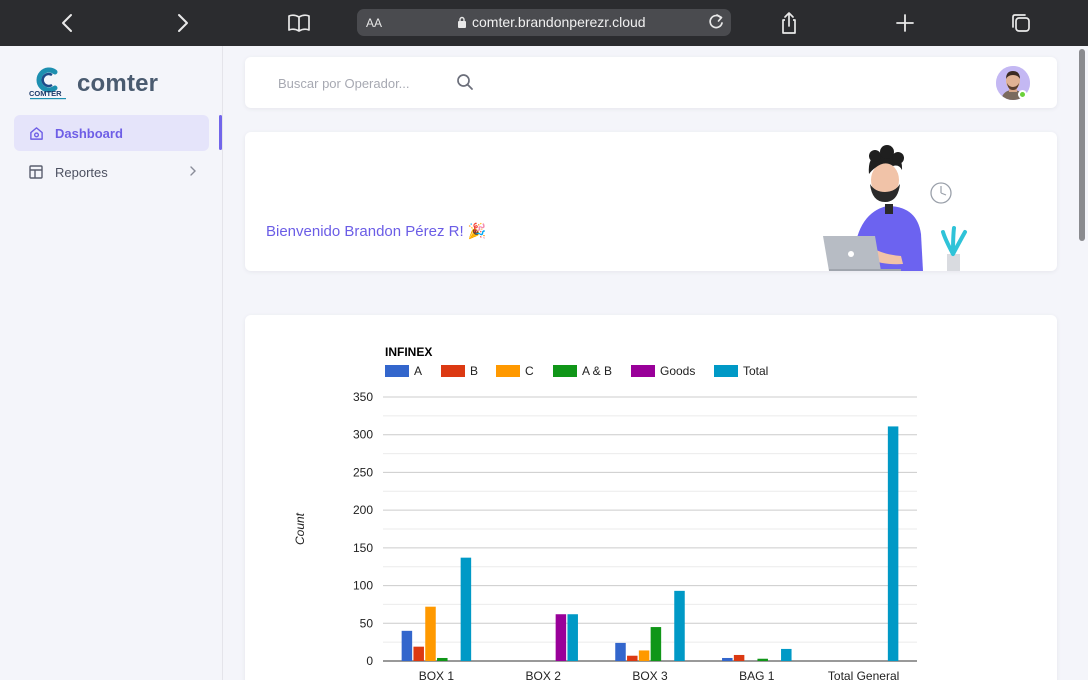 Image resolution: width=1088 pixels, height=680 pixels. What do you see at coordinates (437, 674) in the screenshot?
I see `x-tick-label: BOX 1` at bounding box center [437, 674].